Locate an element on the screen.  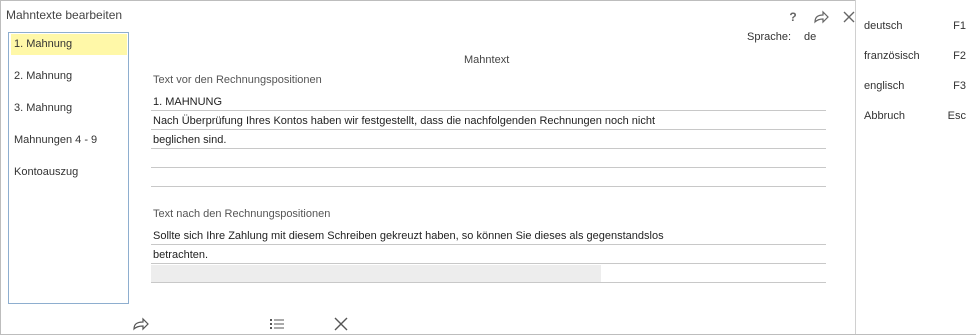
before-text-line-3: beglichen sind. is located at coordinates (488, 140).